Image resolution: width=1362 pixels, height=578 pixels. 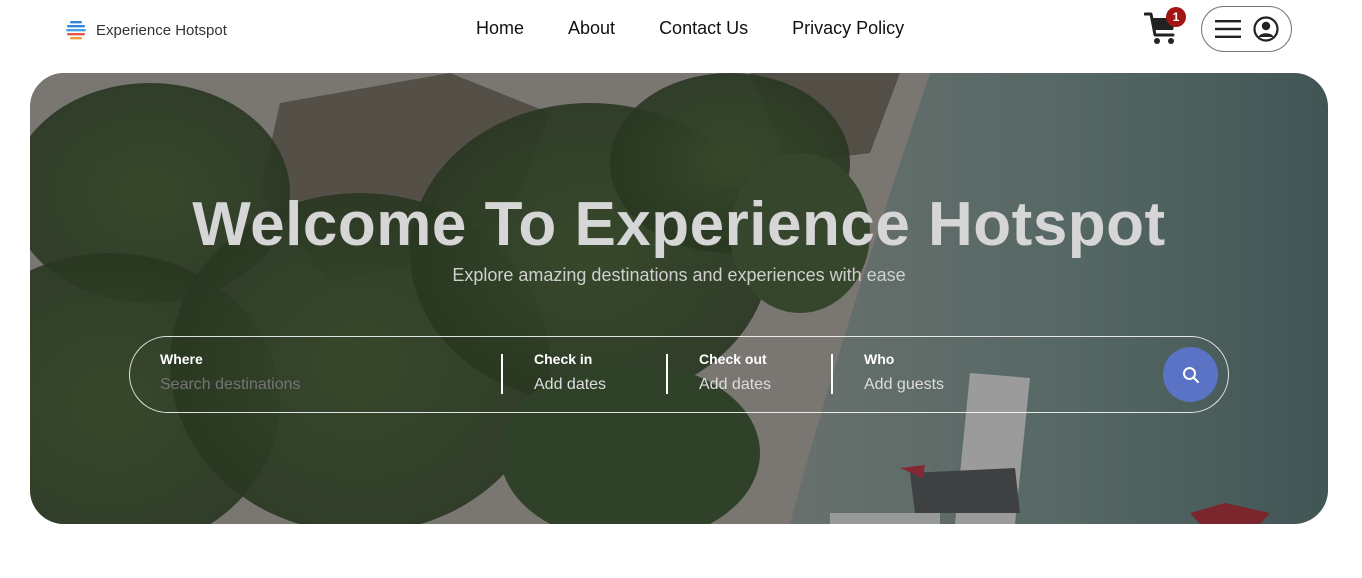 What do you see at coordinates (310, 372) in the screenshot?
I see `where-field: Where` at bounding box center [310, 372].